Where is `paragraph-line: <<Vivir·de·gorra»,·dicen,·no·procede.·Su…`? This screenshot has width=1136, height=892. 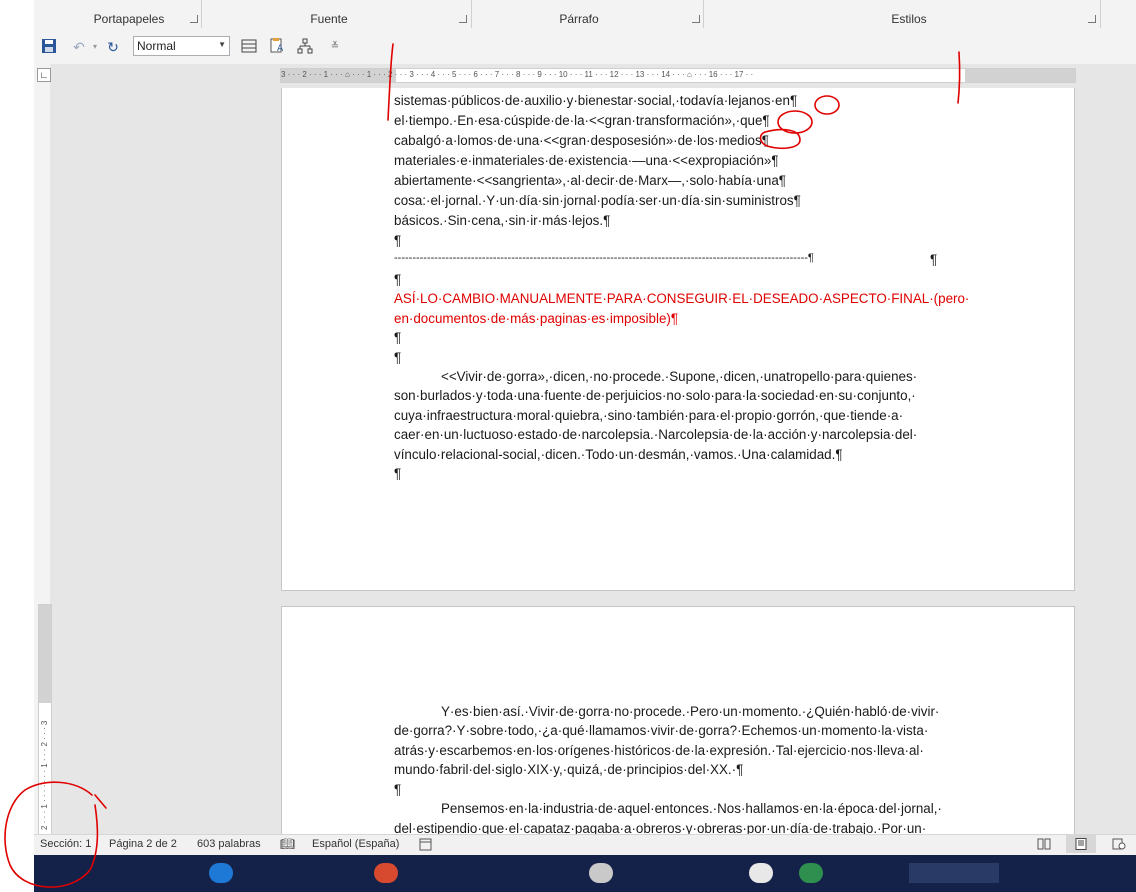
paragraph-line: <<Vivir·de·gorra»,·dicen,·no·procede.·Su… is located at coordinates (678, 376).